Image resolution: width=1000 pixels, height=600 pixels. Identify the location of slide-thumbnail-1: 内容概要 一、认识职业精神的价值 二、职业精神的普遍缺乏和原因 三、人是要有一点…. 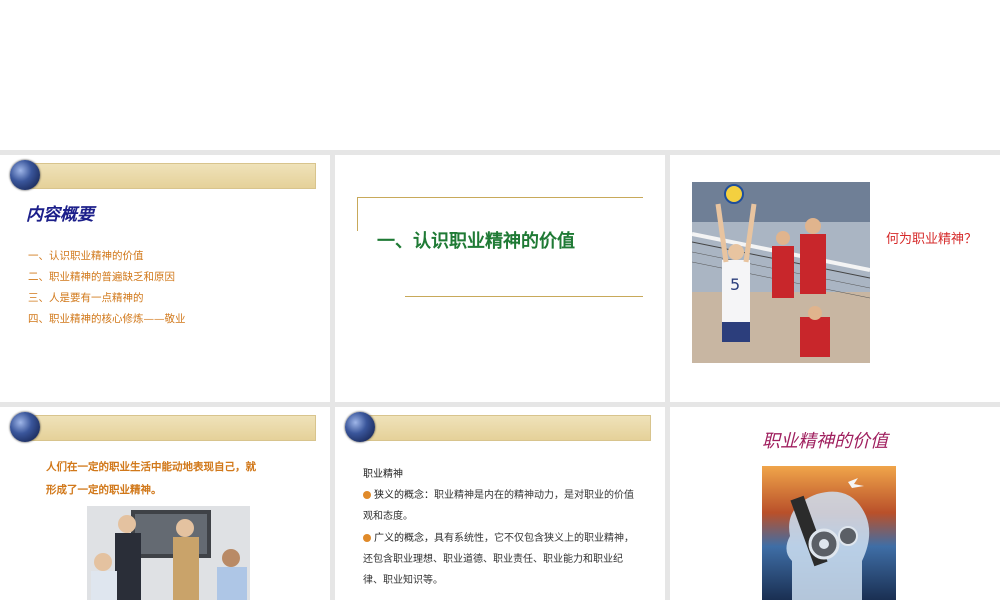
(165, 278).